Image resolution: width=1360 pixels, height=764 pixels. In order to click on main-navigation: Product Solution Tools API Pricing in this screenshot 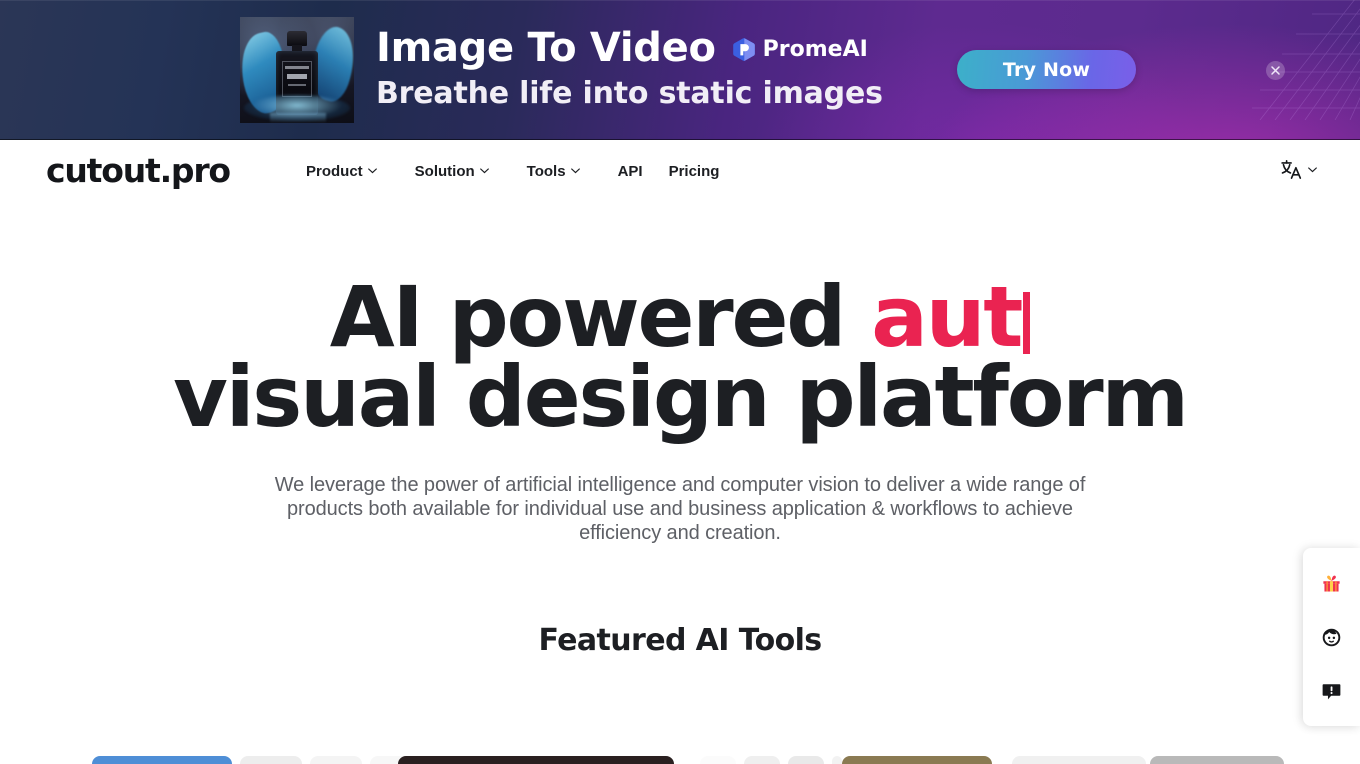, I will do `click(525, 171)`.